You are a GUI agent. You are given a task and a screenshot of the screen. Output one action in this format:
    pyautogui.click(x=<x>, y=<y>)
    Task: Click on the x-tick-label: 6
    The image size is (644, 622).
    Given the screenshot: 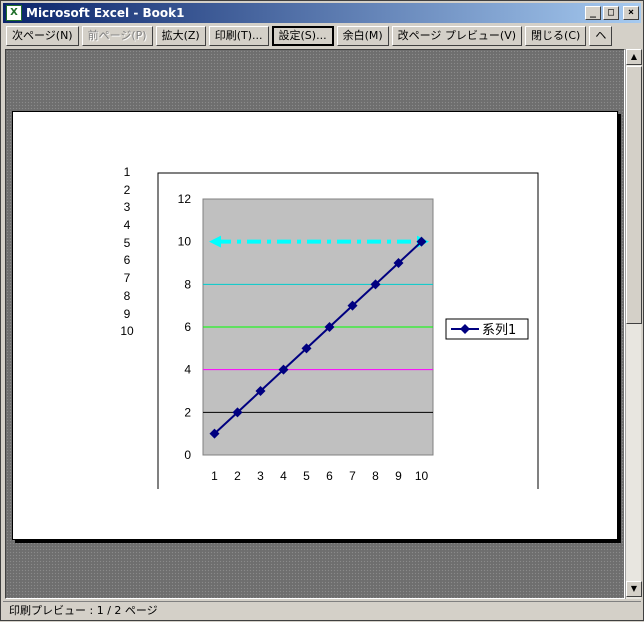 What is the action you would take?
    pyautogui.click(x=329, y=476)
    